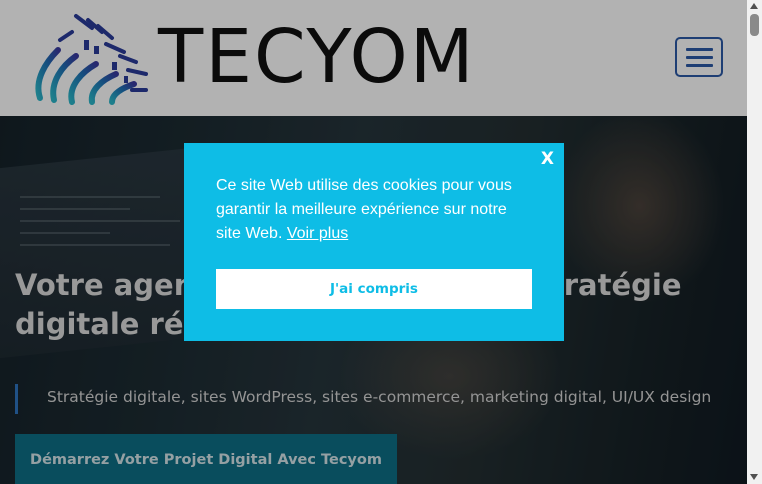 This screenshot has height=484, width=762. I want to click on page-scrollbar, so click(754, 242).